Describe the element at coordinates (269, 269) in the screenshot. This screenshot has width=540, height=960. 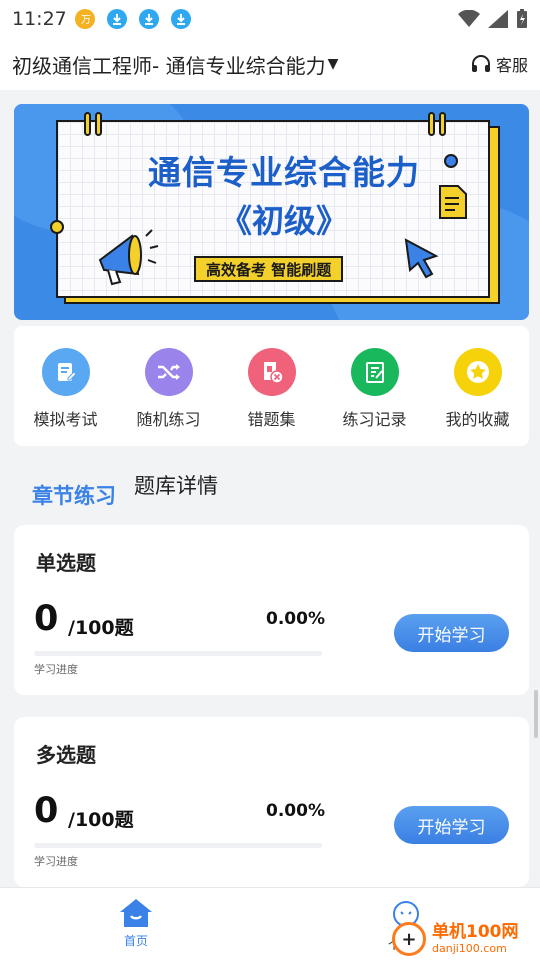
I see `banner-tag: 高效备考 智能刷题` at that location.